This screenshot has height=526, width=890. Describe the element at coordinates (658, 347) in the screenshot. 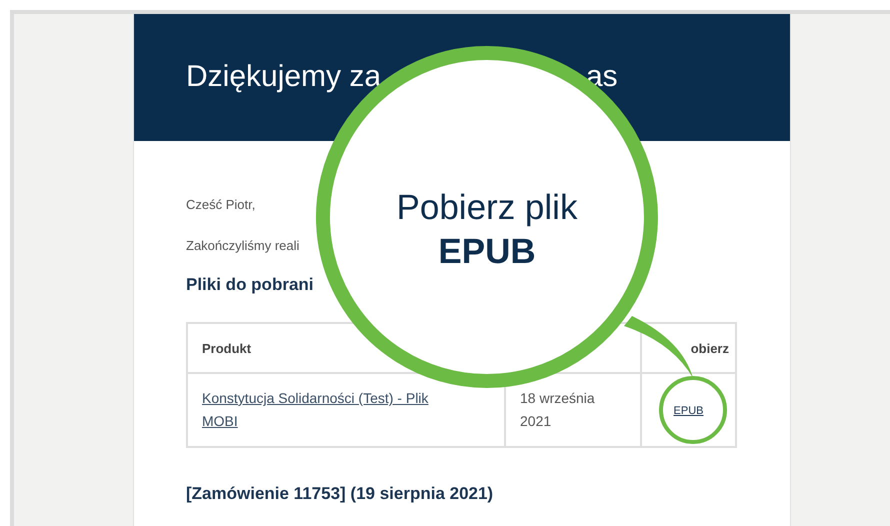

I see `callout-pointer` at that location.